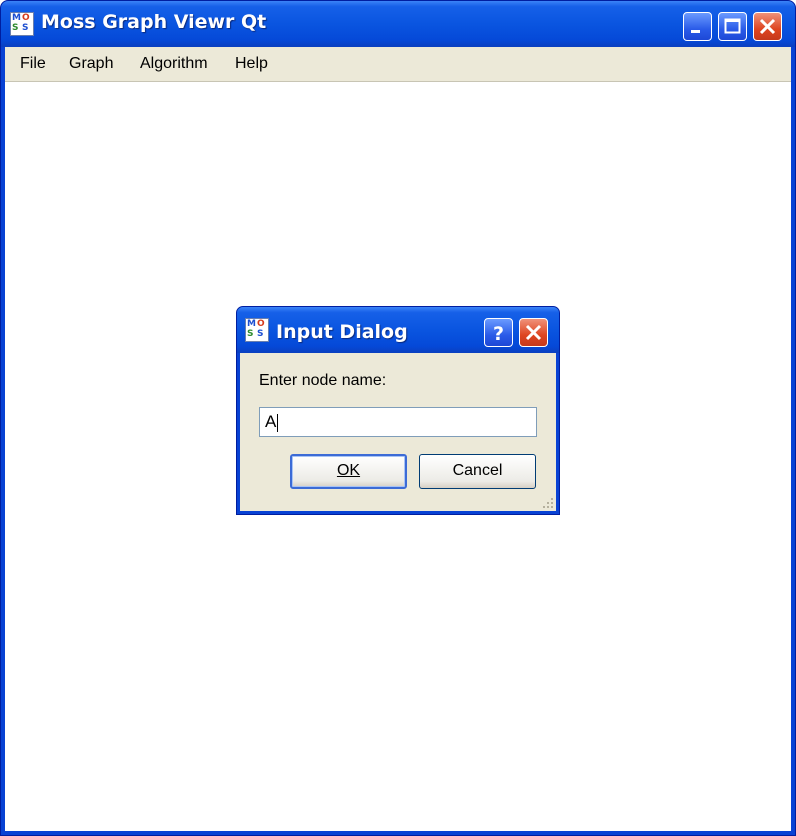  I want to click on node-name-input, so click(398, 422).